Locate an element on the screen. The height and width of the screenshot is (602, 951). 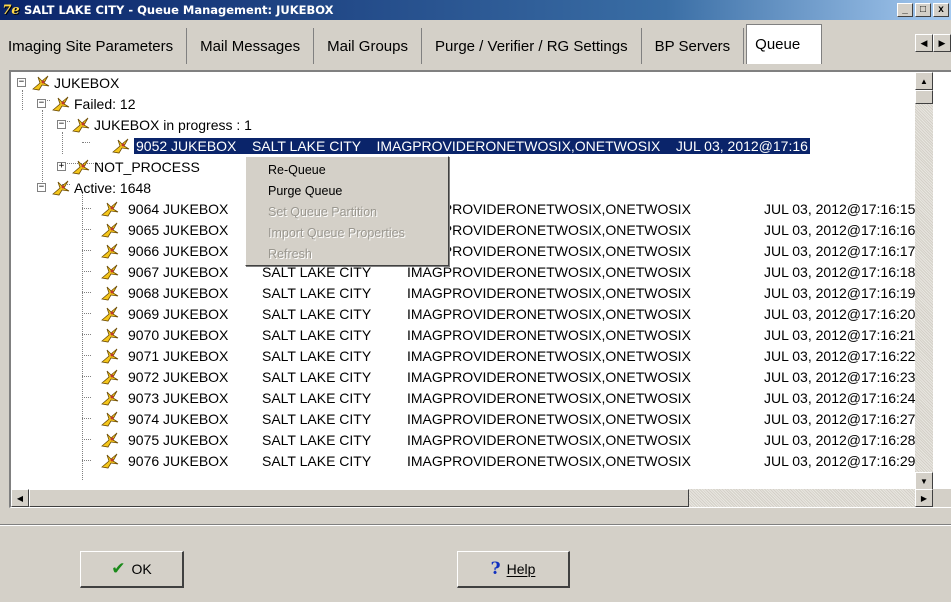
queue-item-id: 9072 JUKEBOX is located at coordinates (178, 376).